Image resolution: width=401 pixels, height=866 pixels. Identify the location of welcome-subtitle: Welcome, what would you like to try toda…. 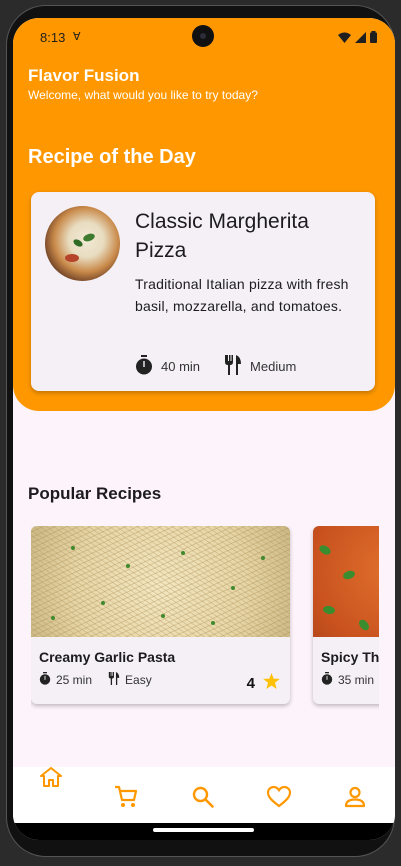
(143, 95).